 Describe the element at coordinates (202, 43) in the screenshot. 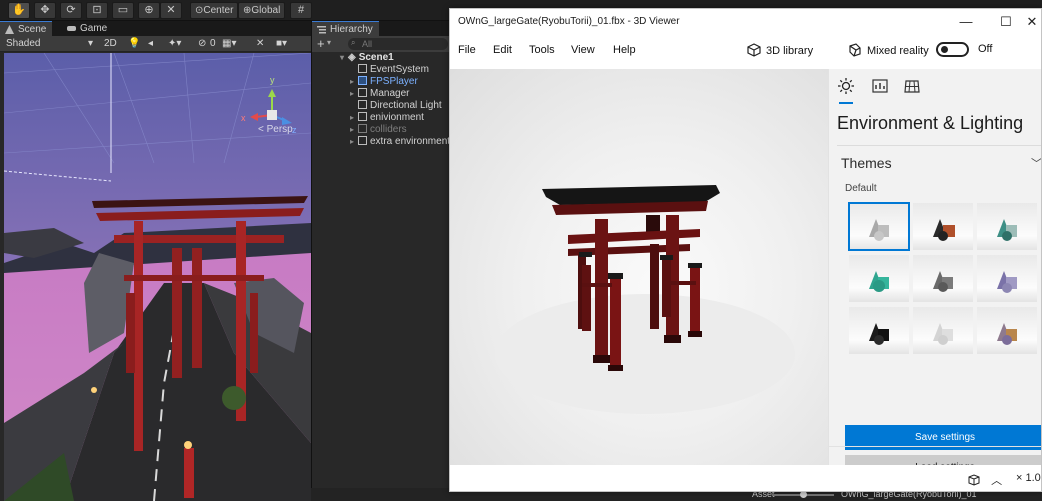

I see `hidden-objects-icon: ⊘` at that location.